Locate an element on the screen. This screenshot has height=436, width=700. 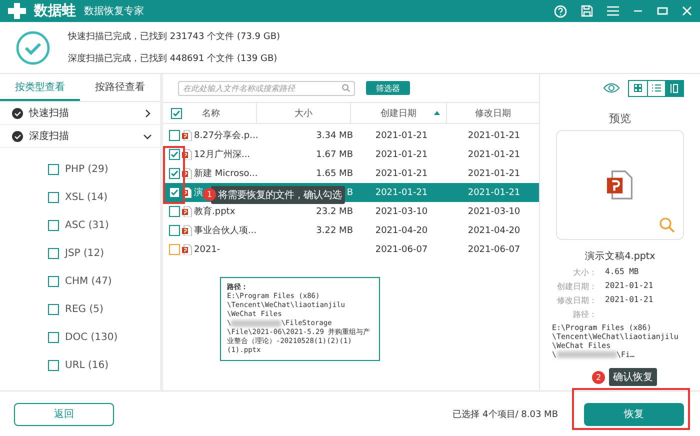
close-icon is located at coordinates (687, 11).